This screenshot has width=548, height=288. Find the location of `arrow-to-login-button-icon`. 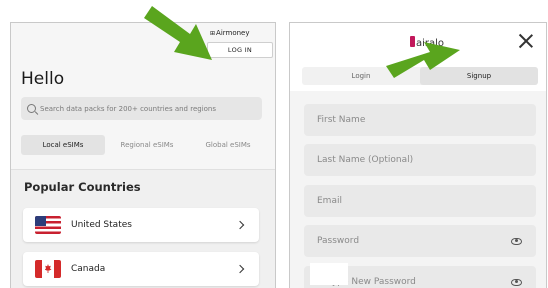

arrow-to-login-button-icon is located at coordinates (178, 33).